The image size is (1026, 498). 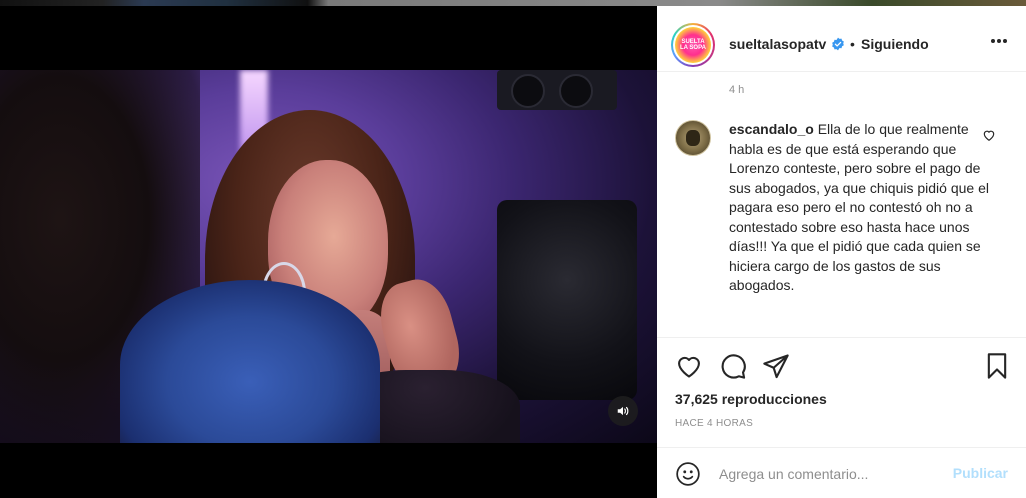 What do you see at coordinates (688, 474) in the screenshot?
I see `emoji-icon` at bounding box center [688, 474].